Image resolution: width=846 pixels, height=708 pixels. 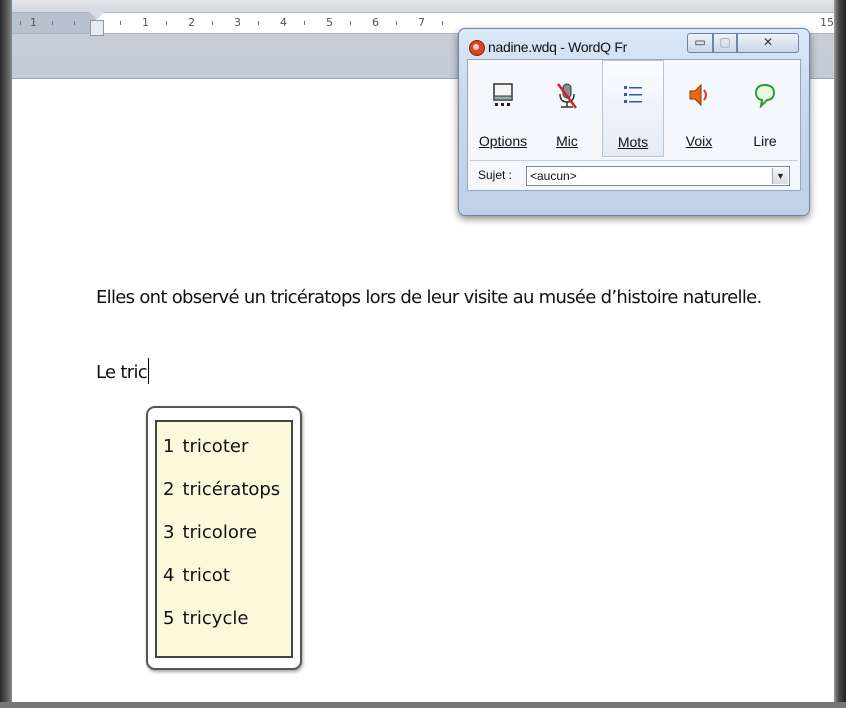 I want to click on prediction-word: tricolore, so click(x=219, y=532).